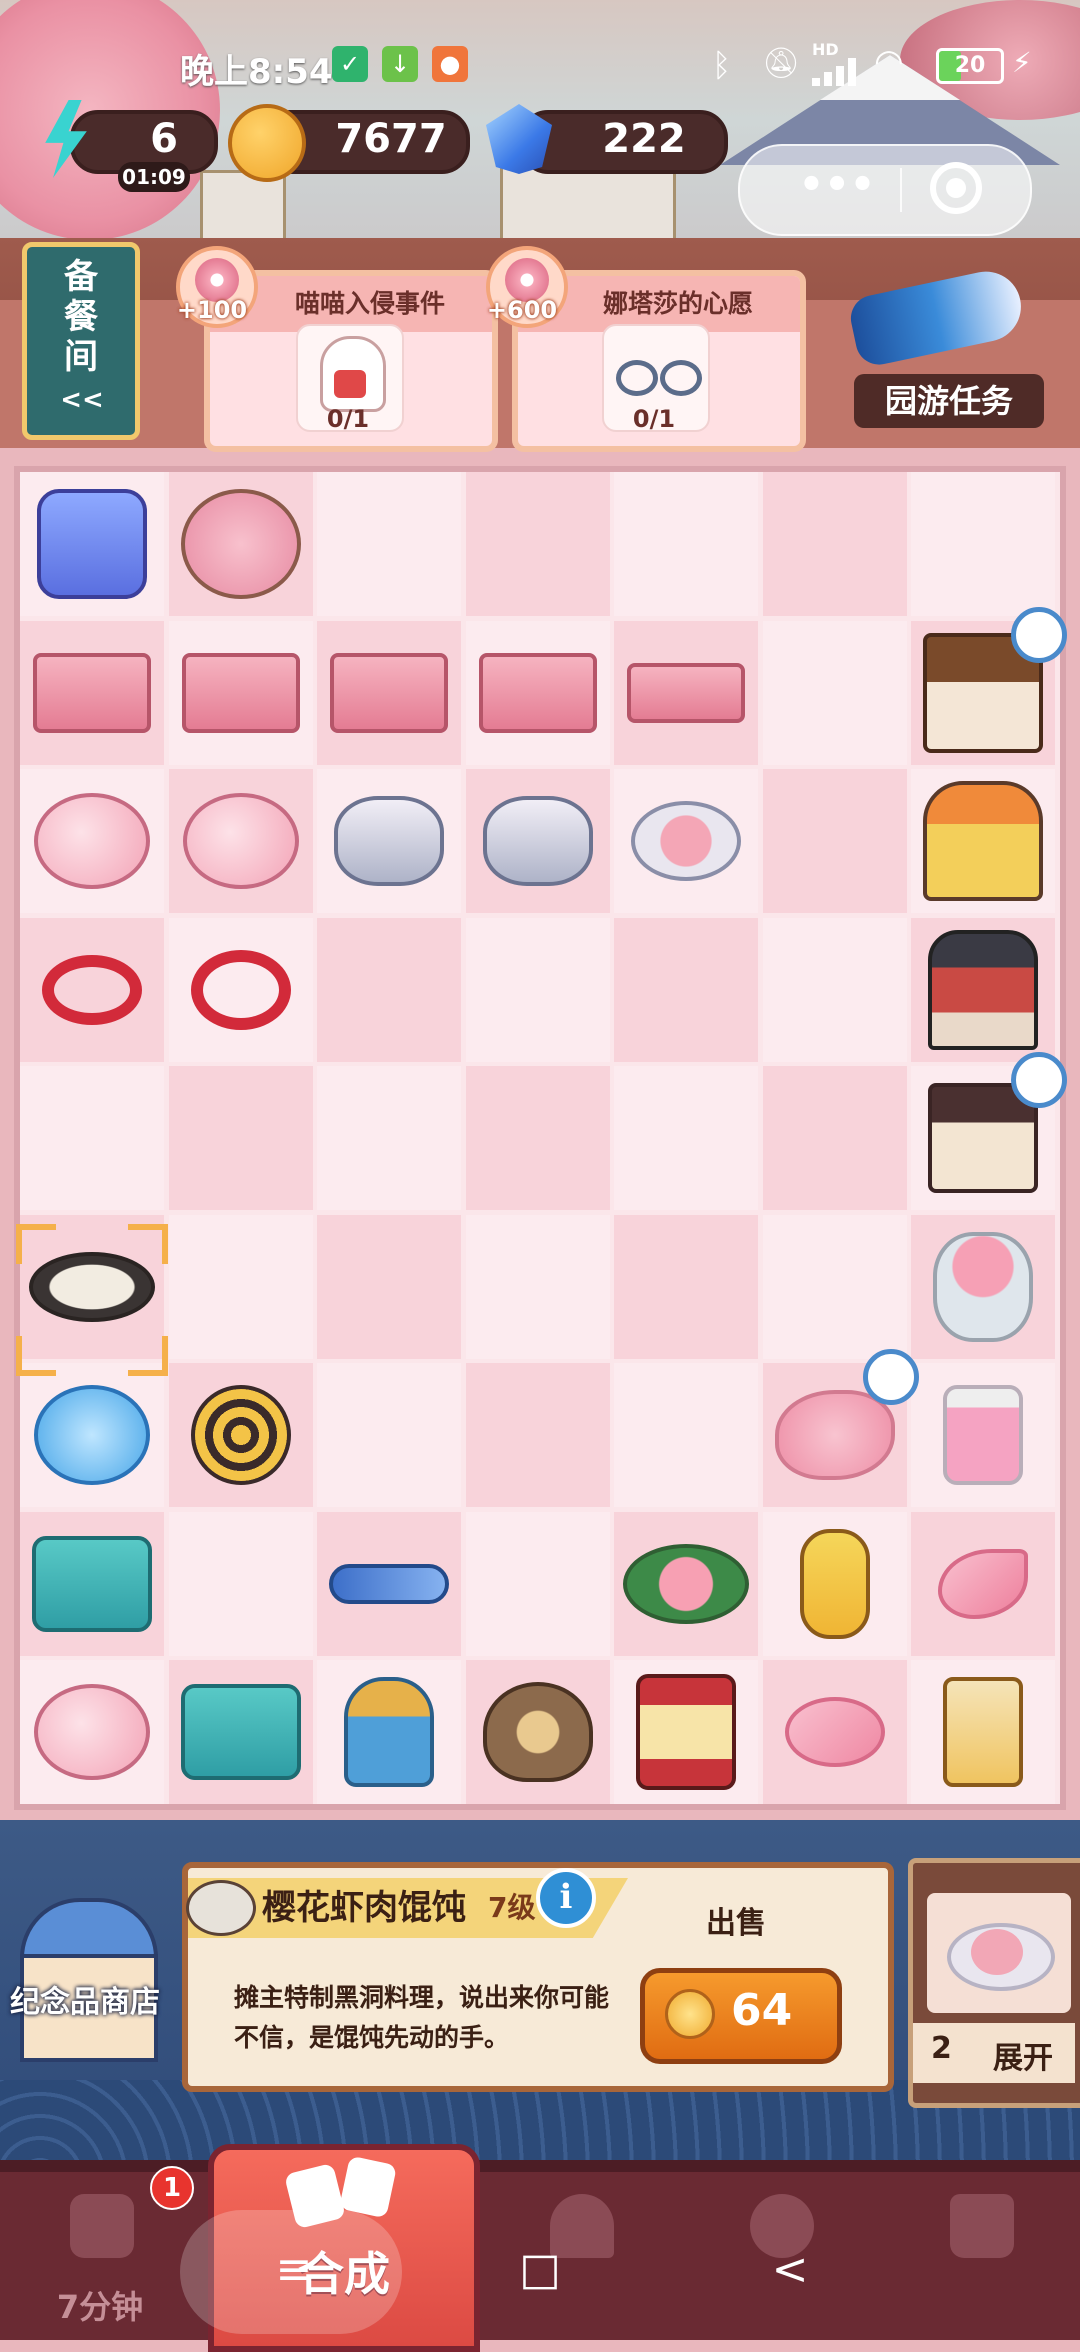 This screenshot has height=2352, width=1080. What do you see at coordinates (1023, 2058) in the screenshot?
I see `expand-label: 展开` at bounding box center [1023, 2058].